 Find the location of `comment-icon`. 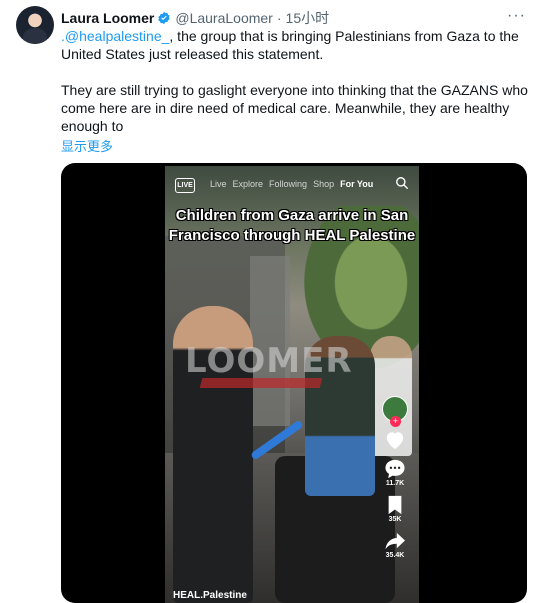

comment-icon is located at coordinates (395, 469).